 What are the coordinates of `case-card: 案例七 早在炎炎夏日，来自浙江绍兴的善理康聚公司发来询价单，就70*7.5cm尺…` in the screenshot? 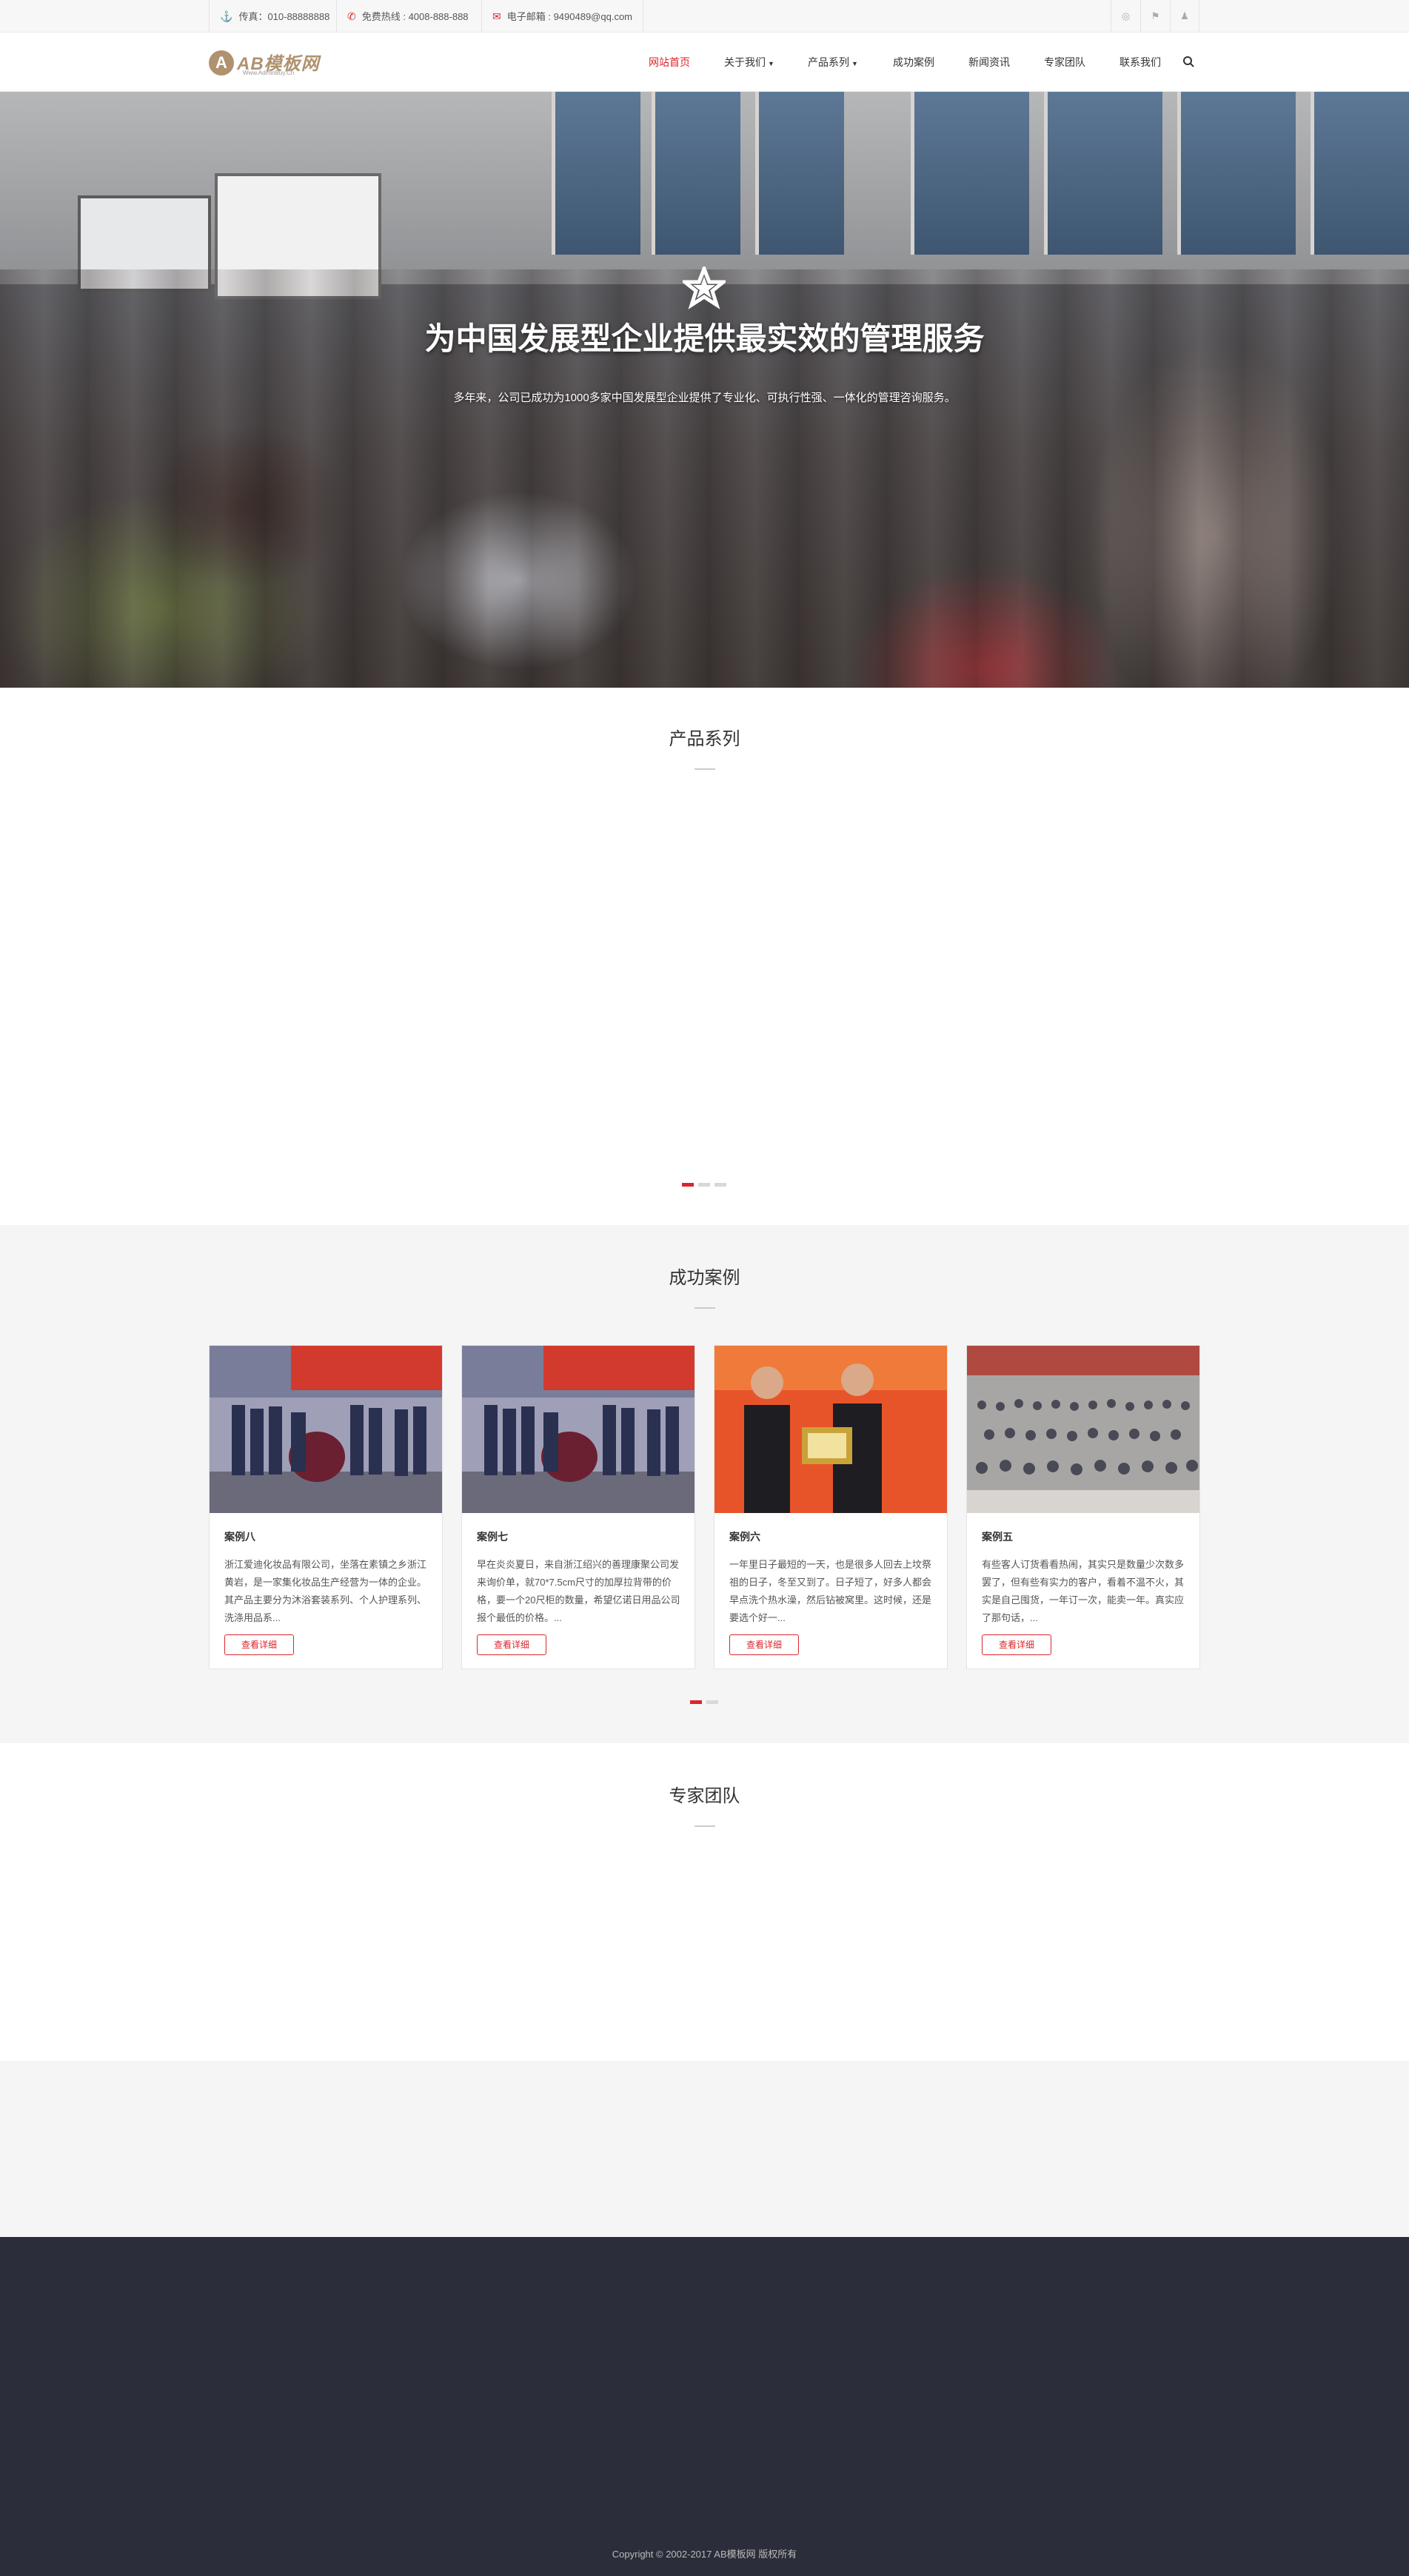 It's located at (578, 1507).